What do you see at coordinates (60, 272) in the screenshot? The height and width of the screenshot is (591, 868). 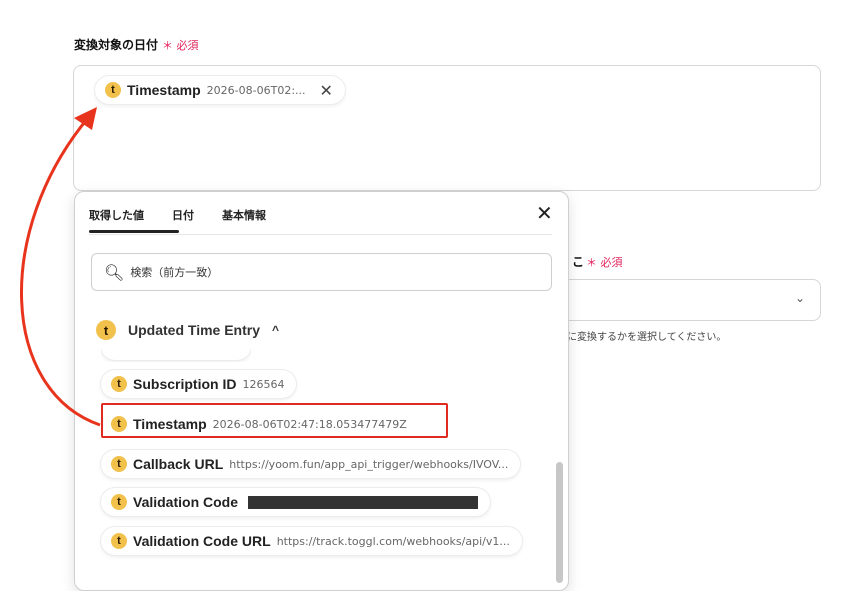 I see `arrow-curve` at bounding box center [60, 272].